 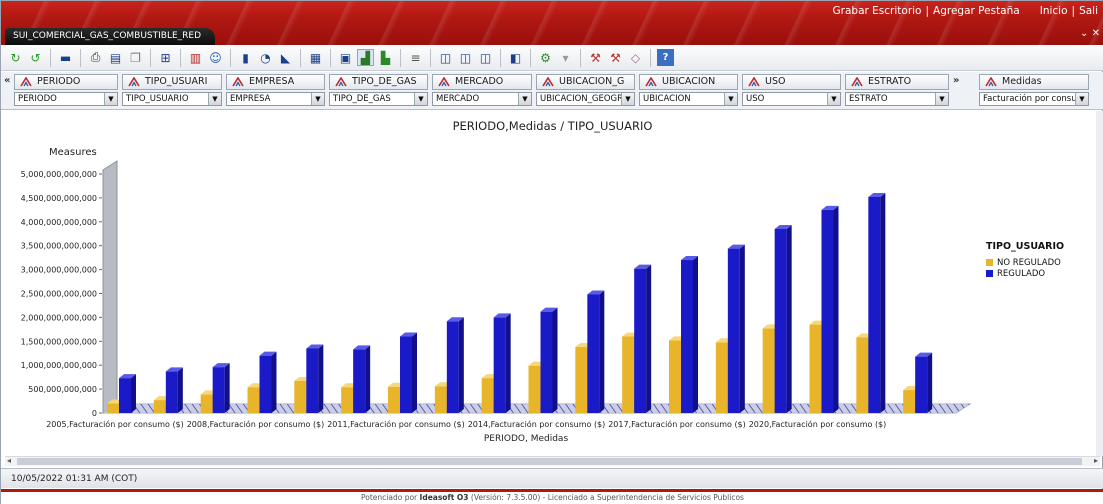 I want to click on dimension-ubicacion-geogr: UBICACION_G UBICACION_GEOGR ▼, so click(x=585, y=91).